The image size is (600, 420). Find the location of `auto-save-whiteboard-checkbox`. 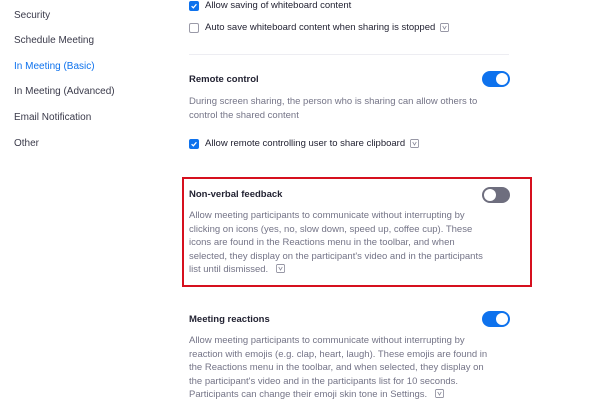

auto-save-whiteboard-checkbox is located at coordinates (194, 27).